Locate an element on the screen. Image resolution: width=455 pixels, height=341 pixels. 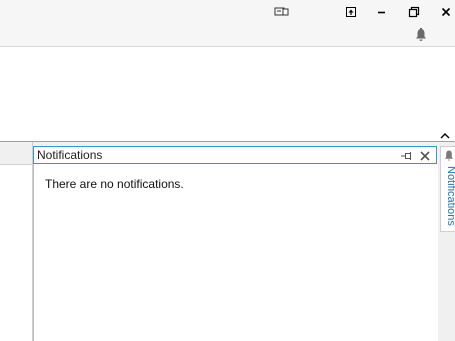
restore-to-top-icon is located at coordinates (351, 12).